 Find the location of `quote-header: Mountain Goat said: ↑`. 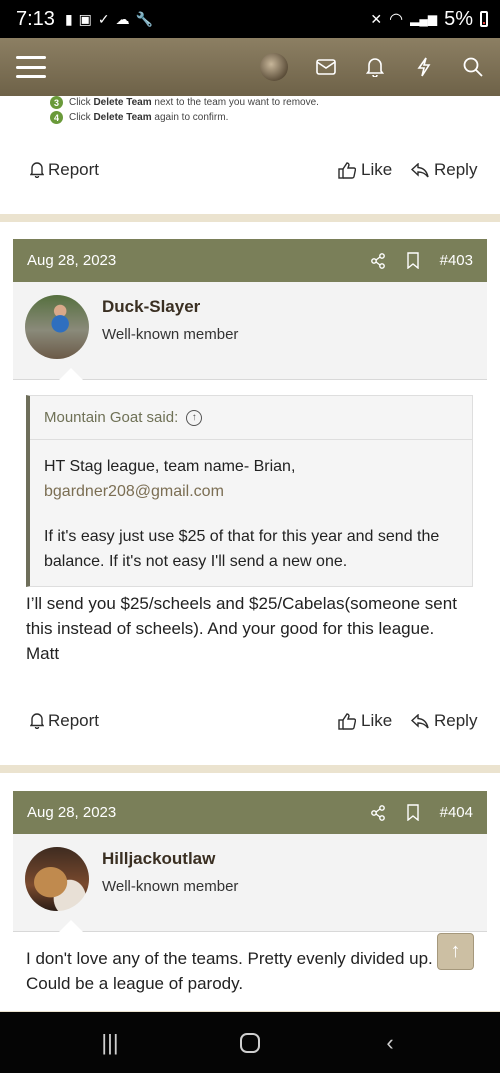

quote-header: Mountain Goat said: ↑ is located at coordinates (251, 411).